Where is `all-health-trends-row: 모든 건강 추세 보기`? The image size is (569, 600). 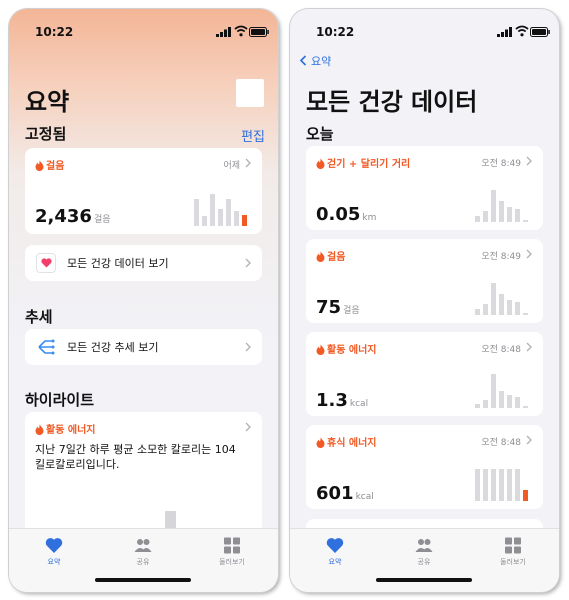 all-health-trends-row: 모든 건강 추세 보기 is located at coordinates (143, 347).